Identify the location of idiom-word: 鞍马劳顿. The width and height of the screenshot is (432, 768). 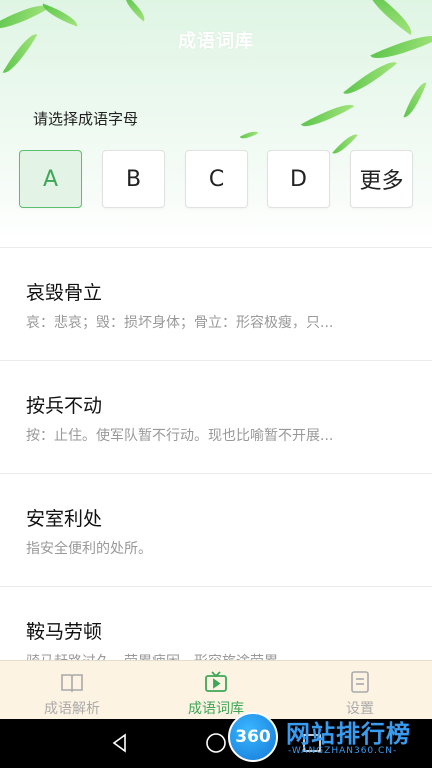
(64, 632).